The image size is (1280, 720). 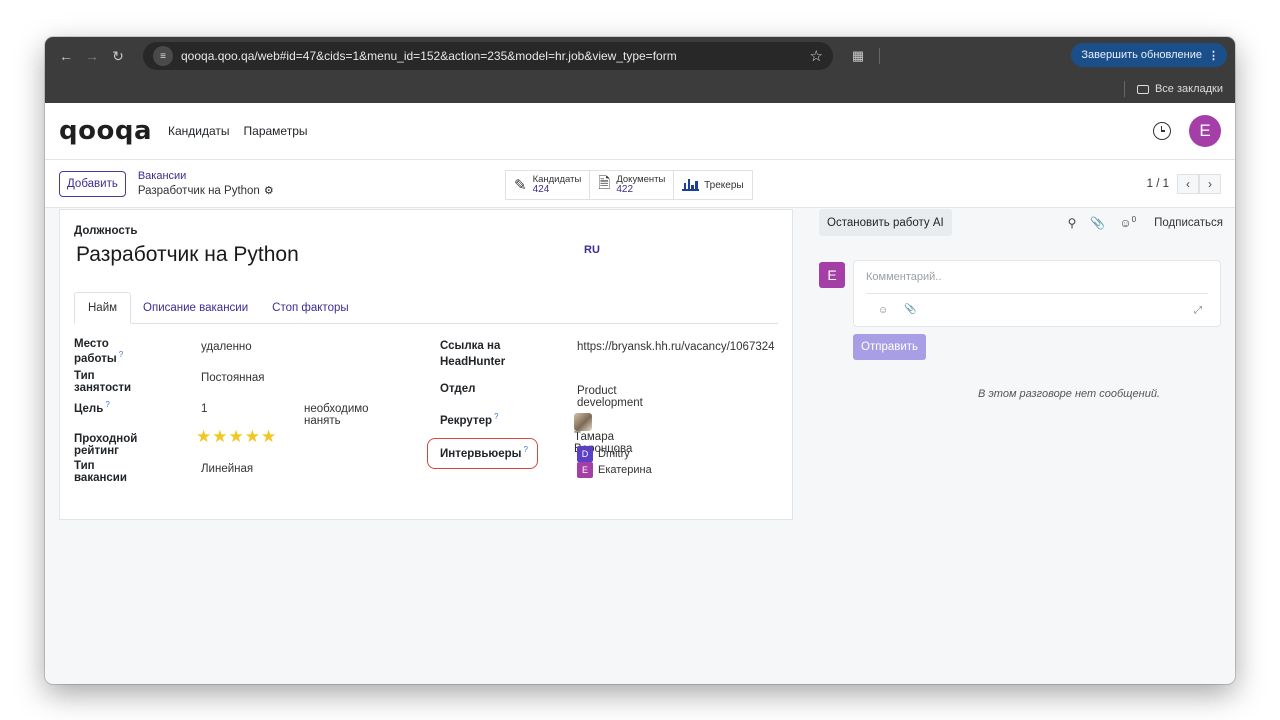 I want to click on gear-icon: ⚙, so click(x=269, y=191).